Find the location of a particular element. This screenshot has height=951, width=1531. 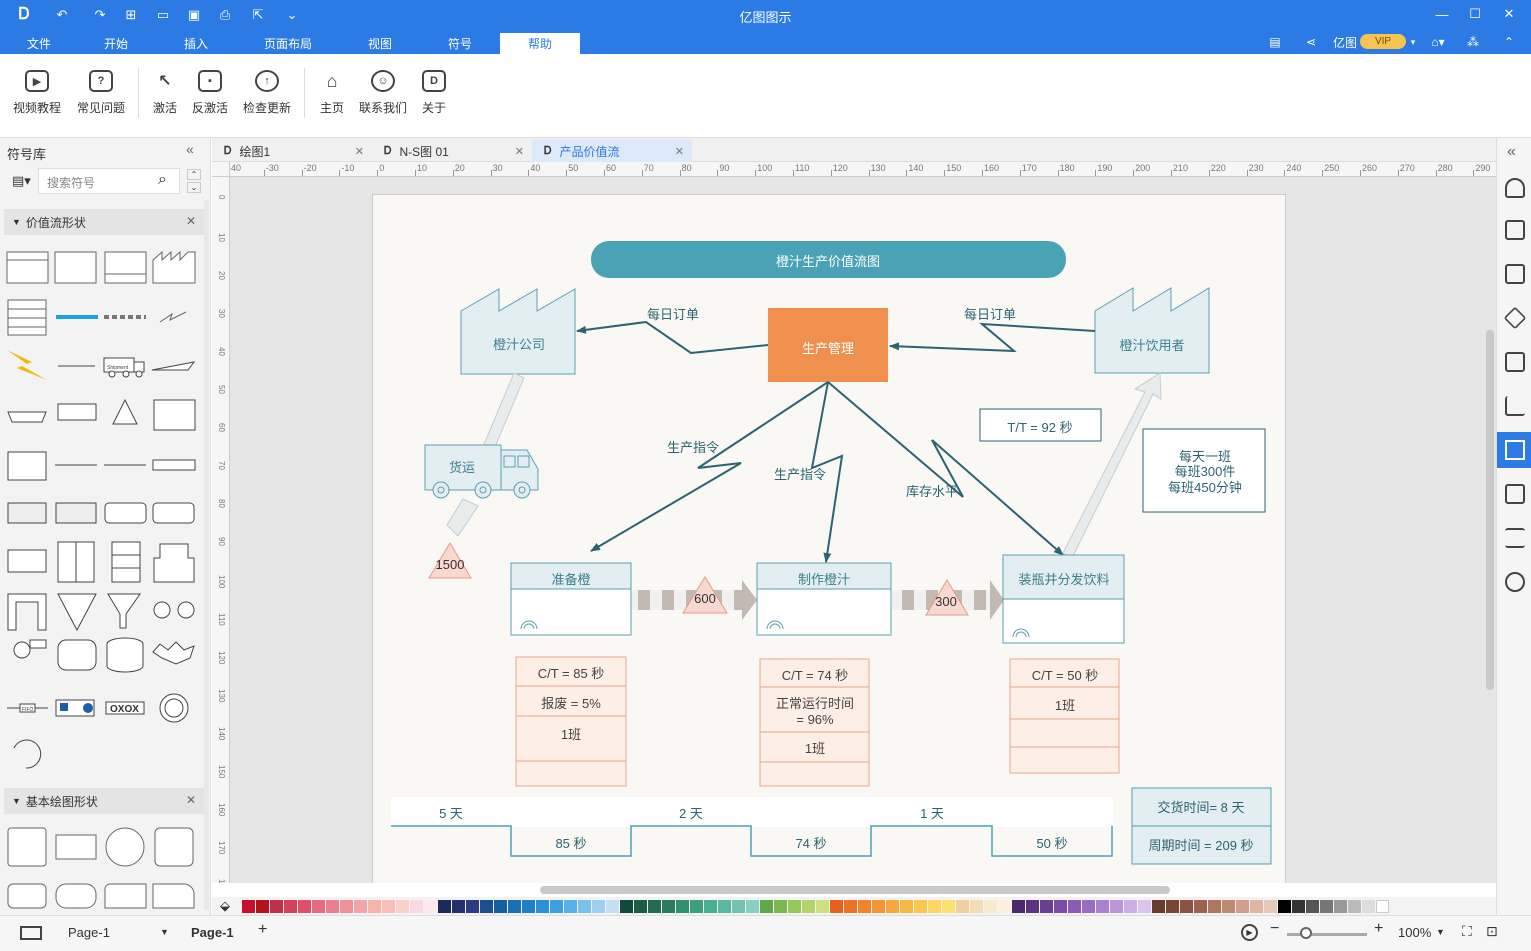

layers-icon is located at coordinates (1515, 318).